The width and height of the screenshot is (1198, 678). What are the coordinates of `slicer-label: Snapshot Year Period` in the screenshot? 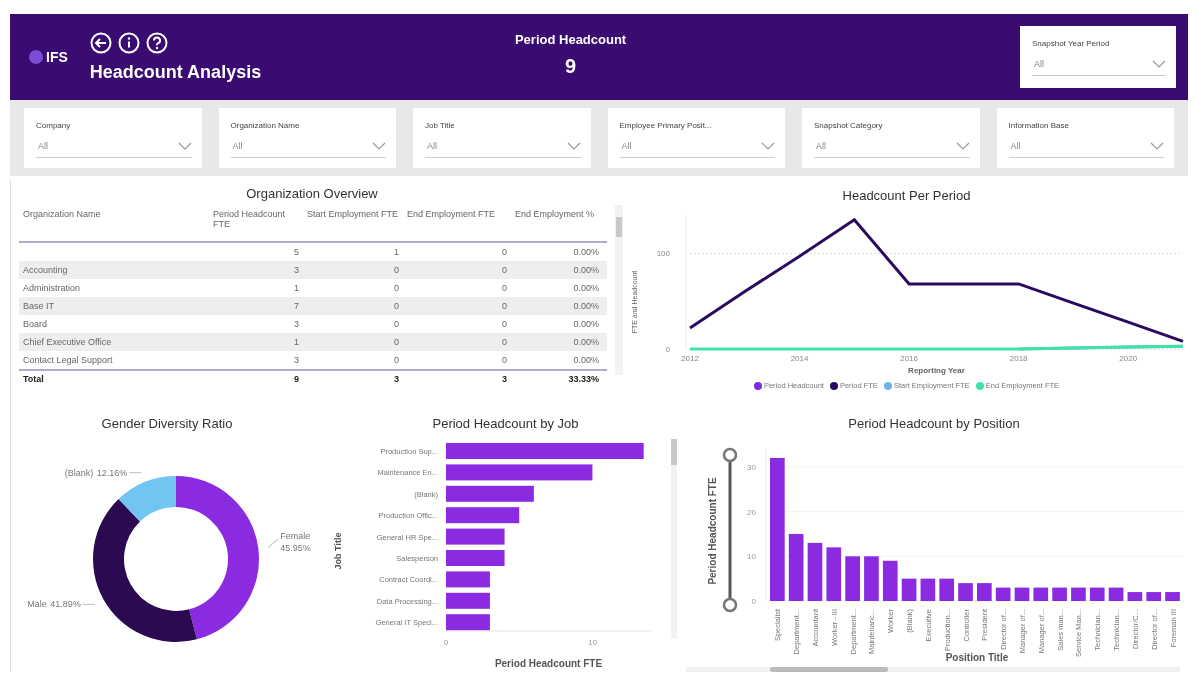 It's located at (1071, 43).